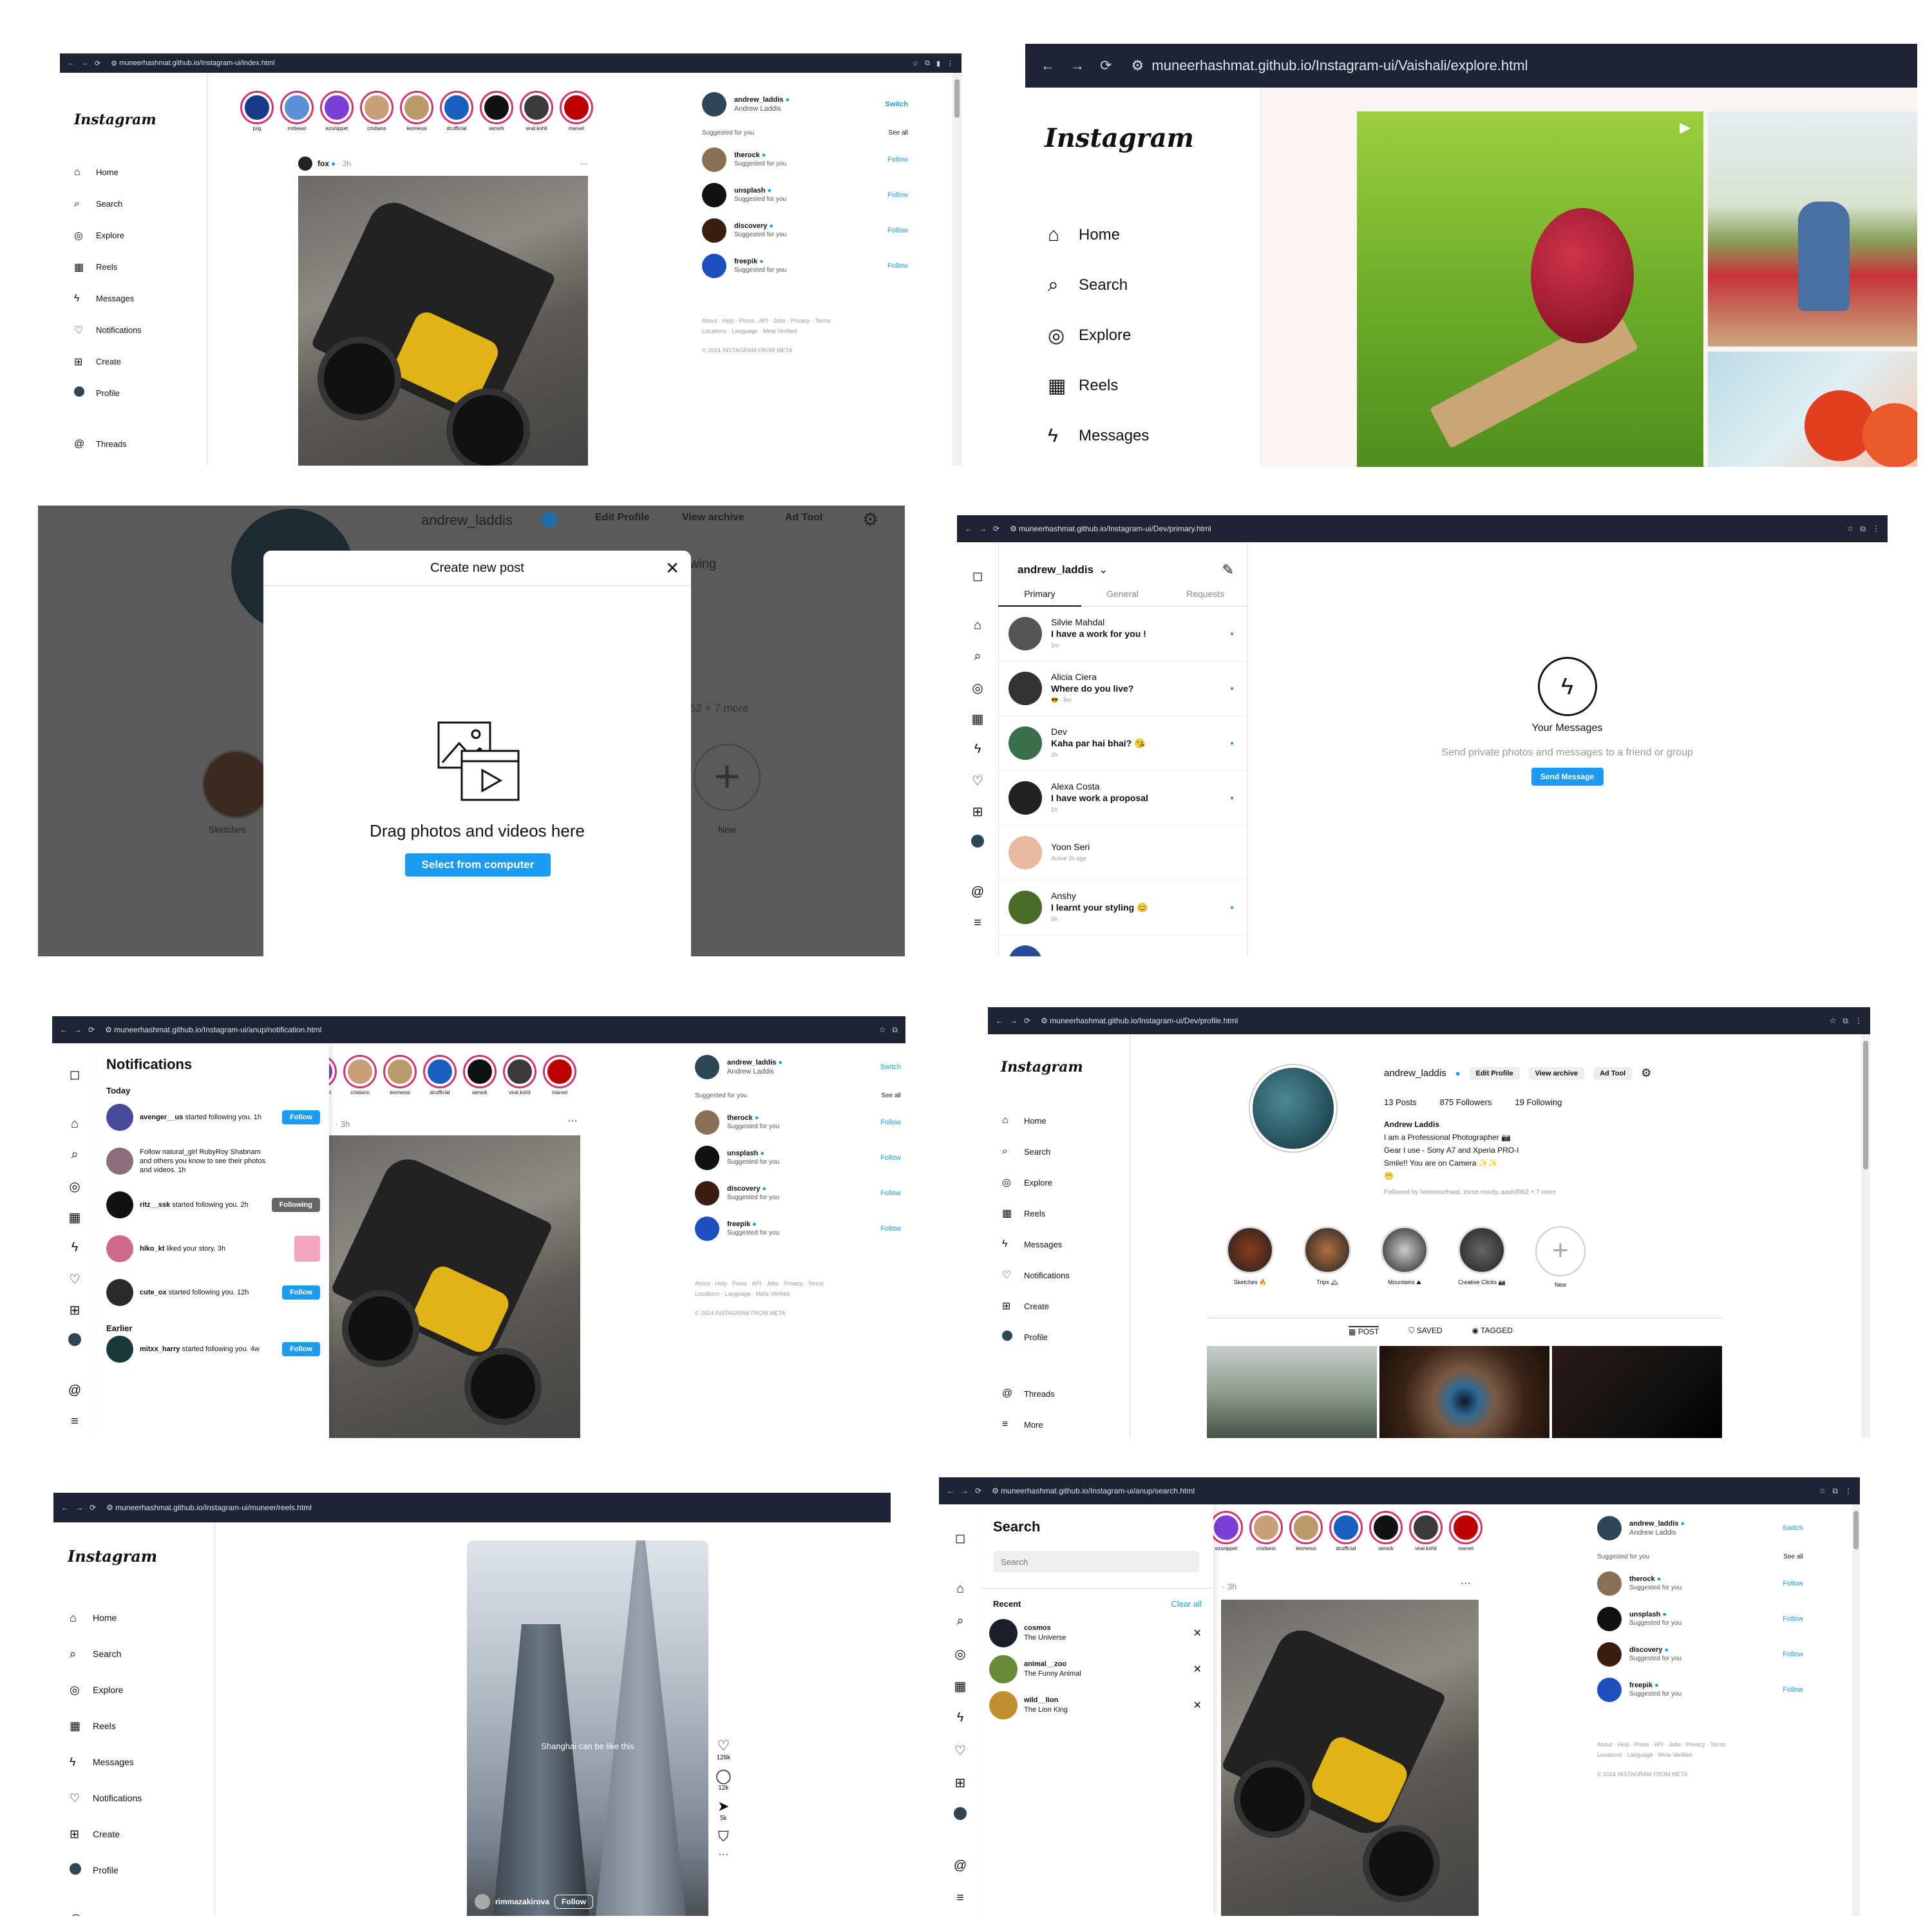  Describe the element at coordinates (898, 133) in the screenshot. I see `see-all-link: See all` at that location.